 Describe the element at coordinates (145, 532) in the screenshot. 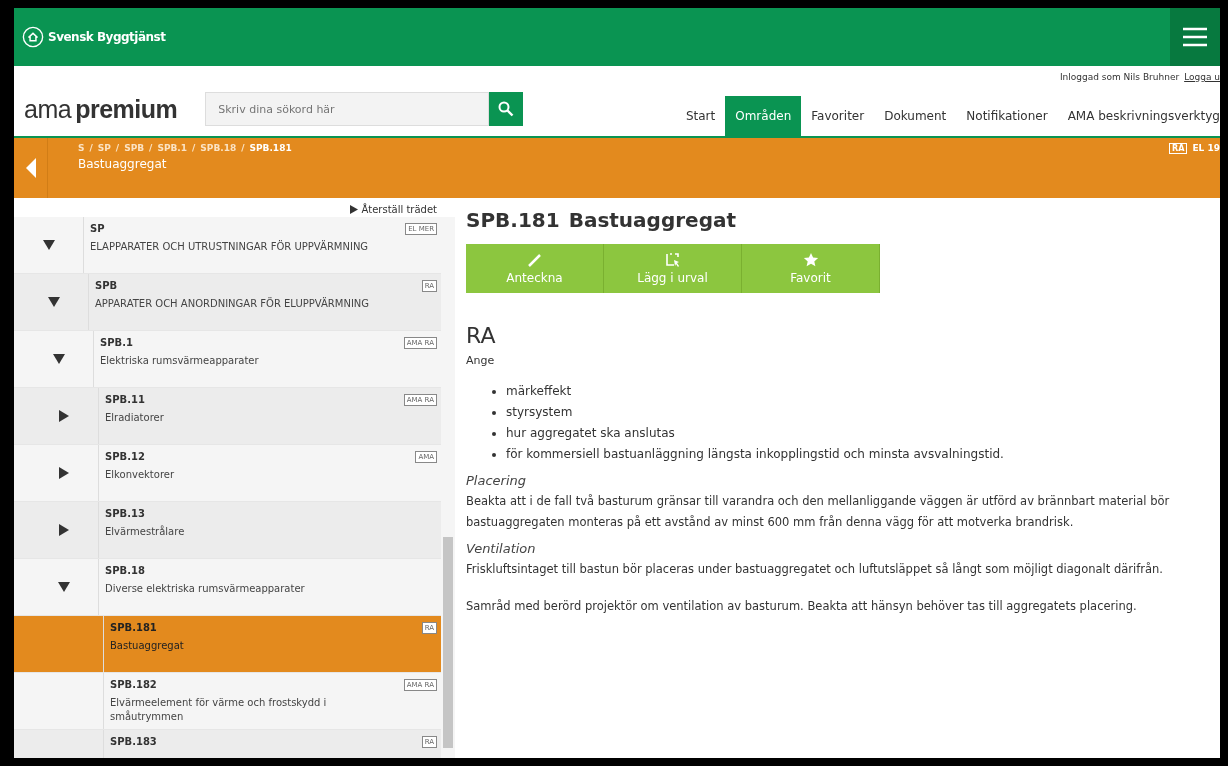

I see `item-title: Elvärmestrålare` at that location.